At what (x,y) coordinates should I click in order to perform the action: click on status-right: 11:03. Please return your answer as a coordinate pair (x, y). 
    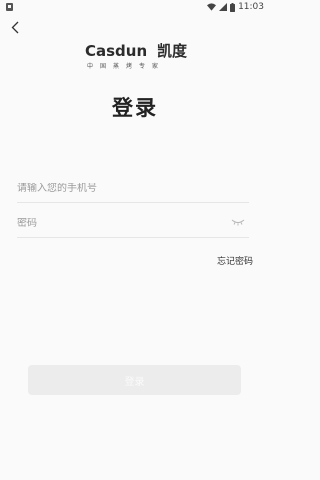
    Looking at the image, I should click on (235, 7).